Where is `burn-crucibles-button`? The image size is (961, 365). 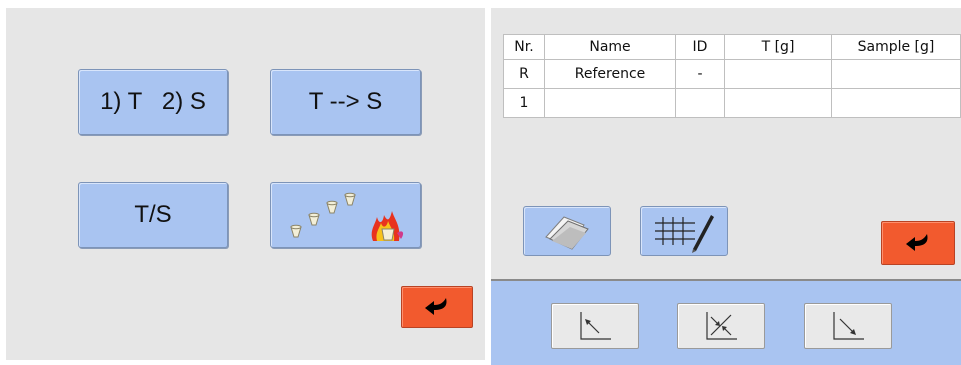 burn-crucibles-button is located at coordinates (345, 215).